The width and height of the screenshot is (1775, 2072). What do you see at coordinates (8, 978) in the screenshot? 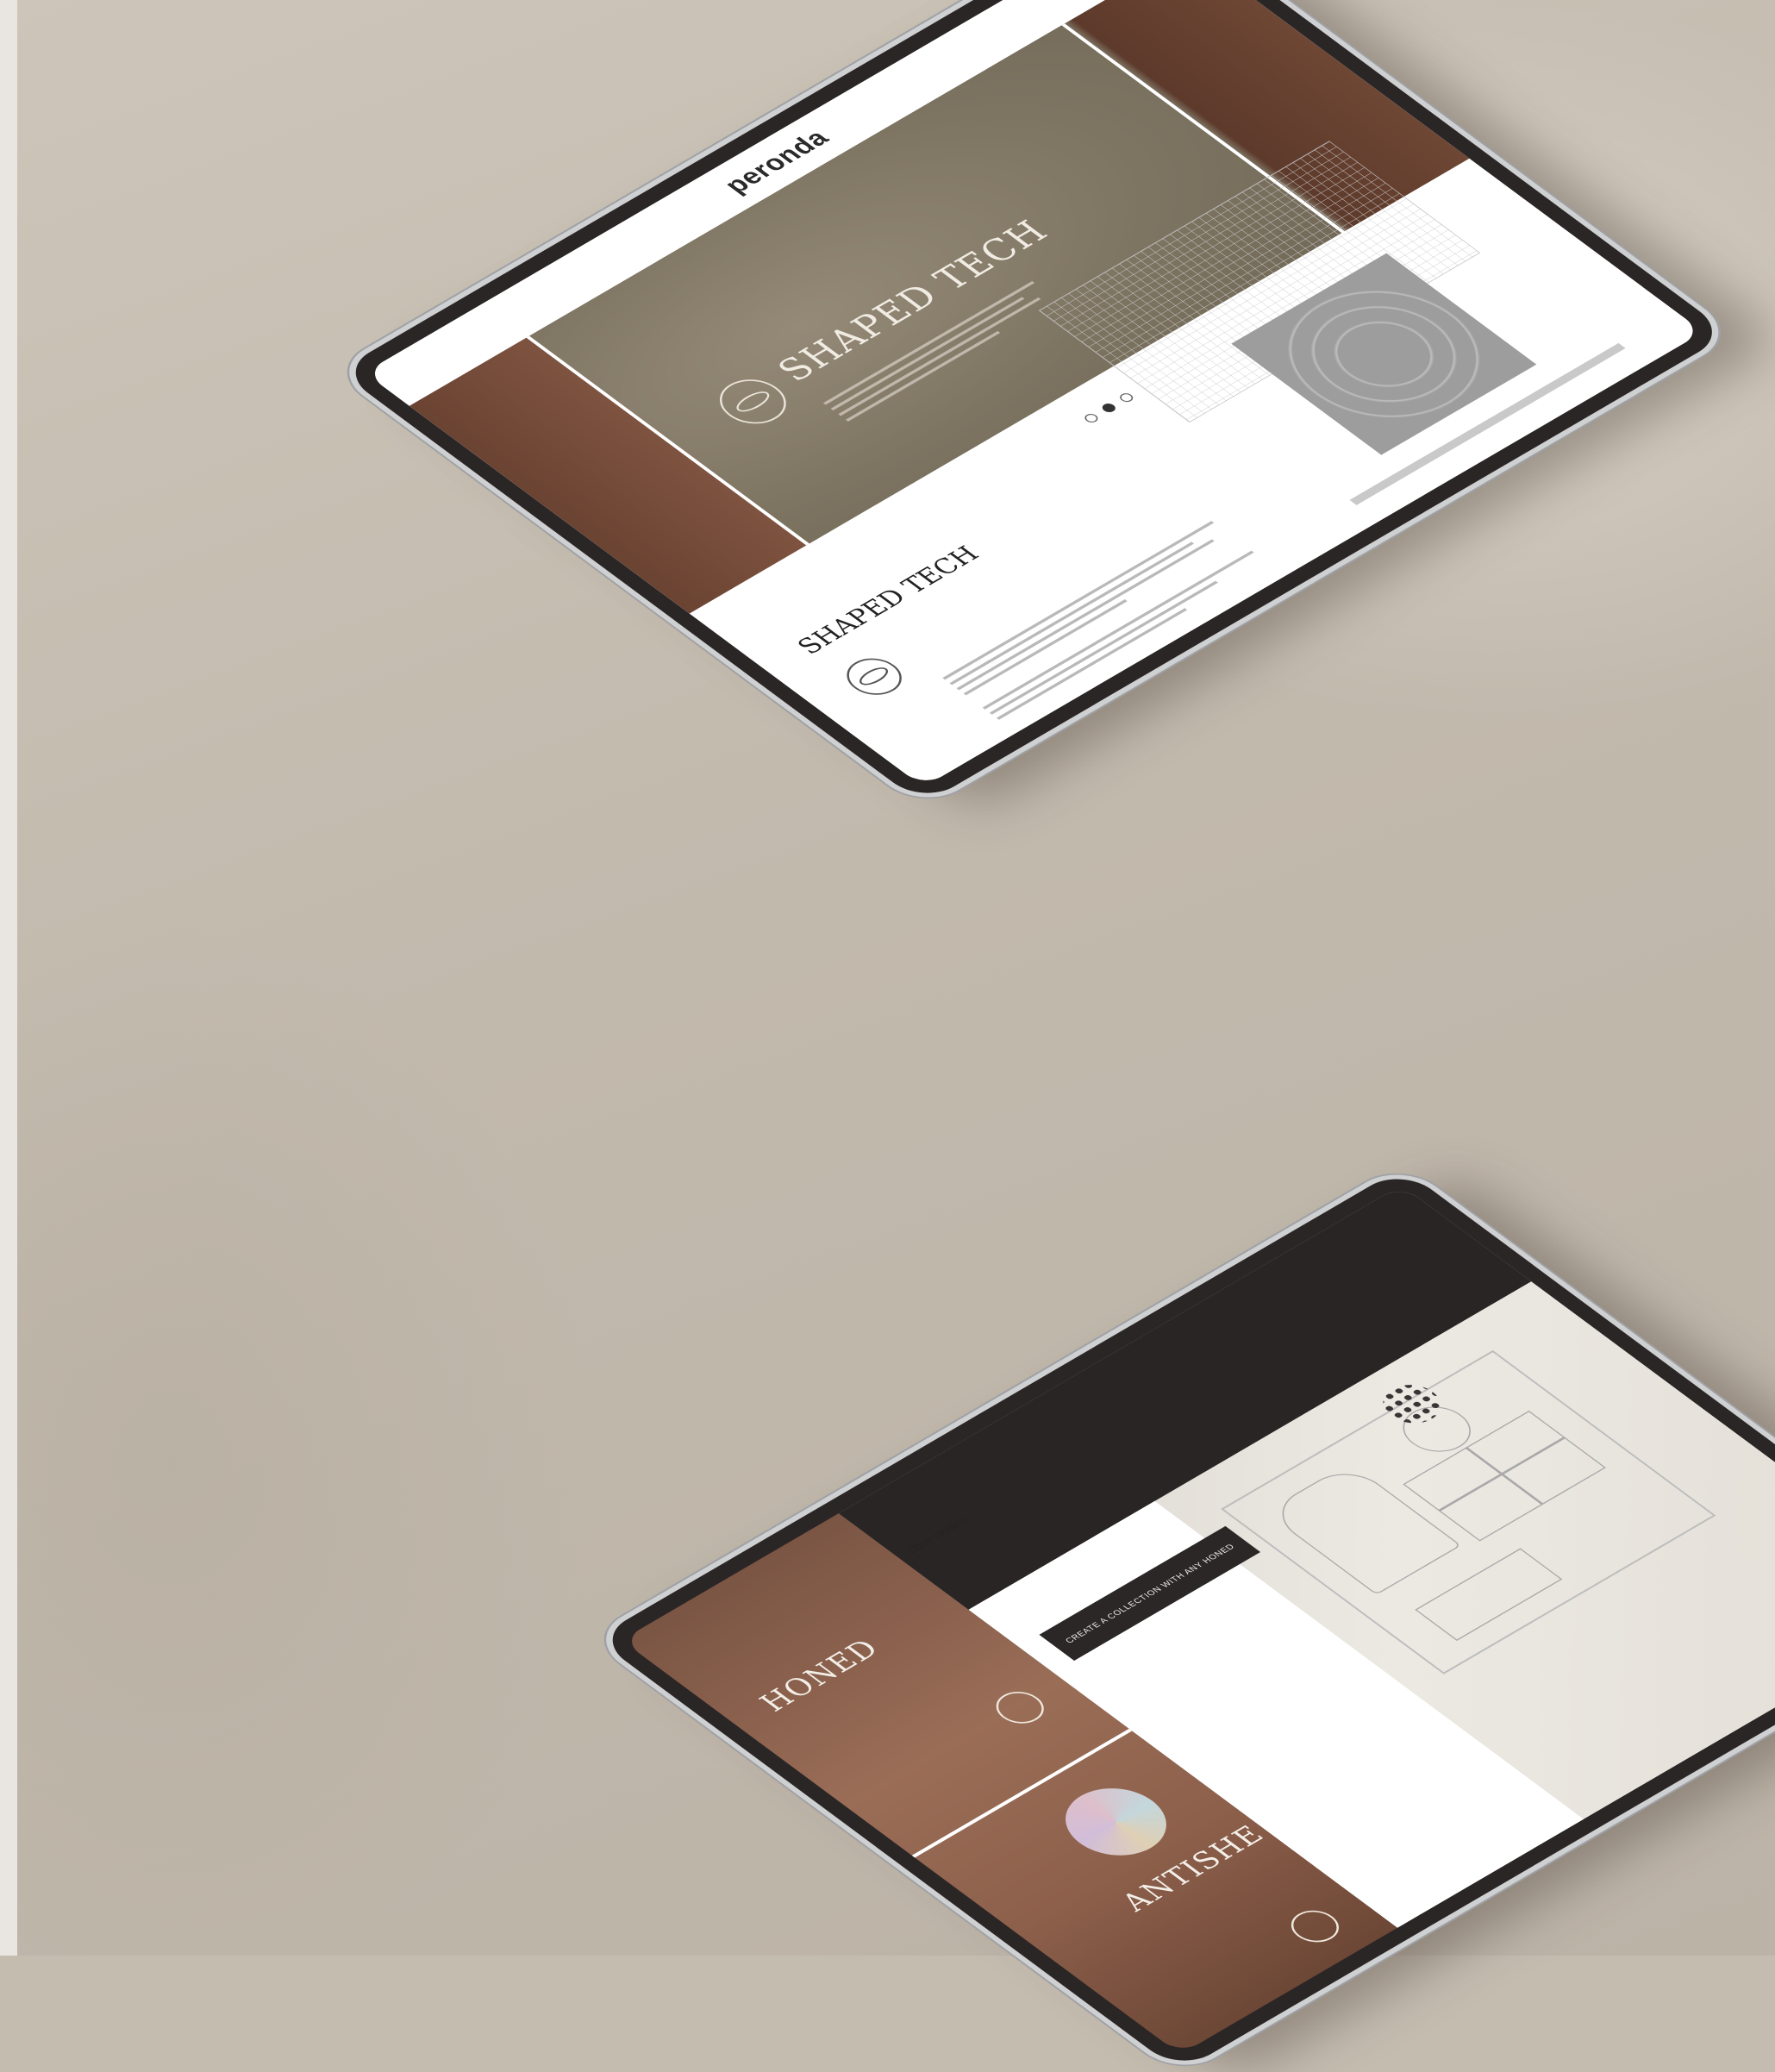
I see `page-edge-strip` at bounding box center [8, 978].